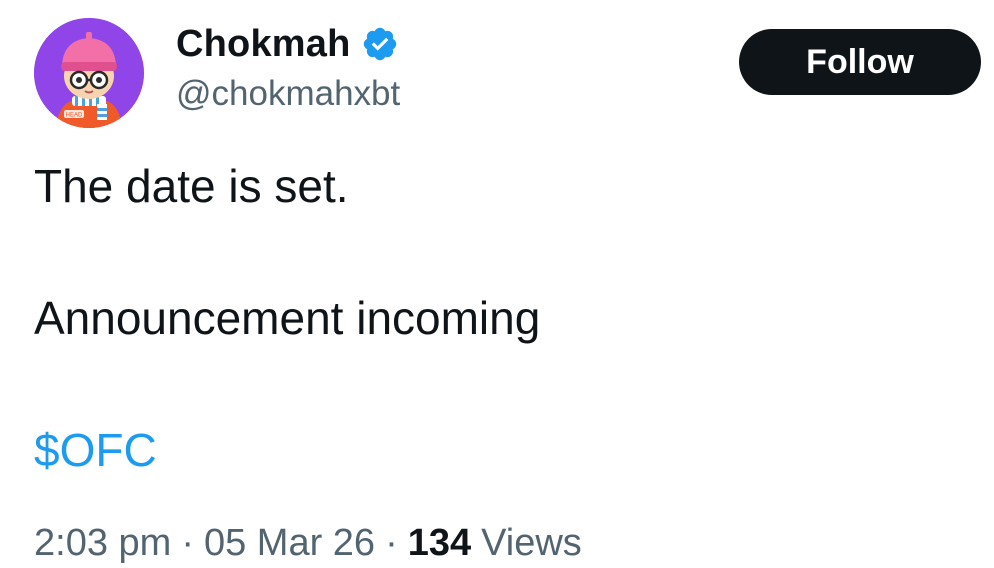 Image resolution: width=994 pixels, height=568 pixels. Describe the element at coordinates (380, 44) in the screenshot. I see `verified-badge-icon` at that location.